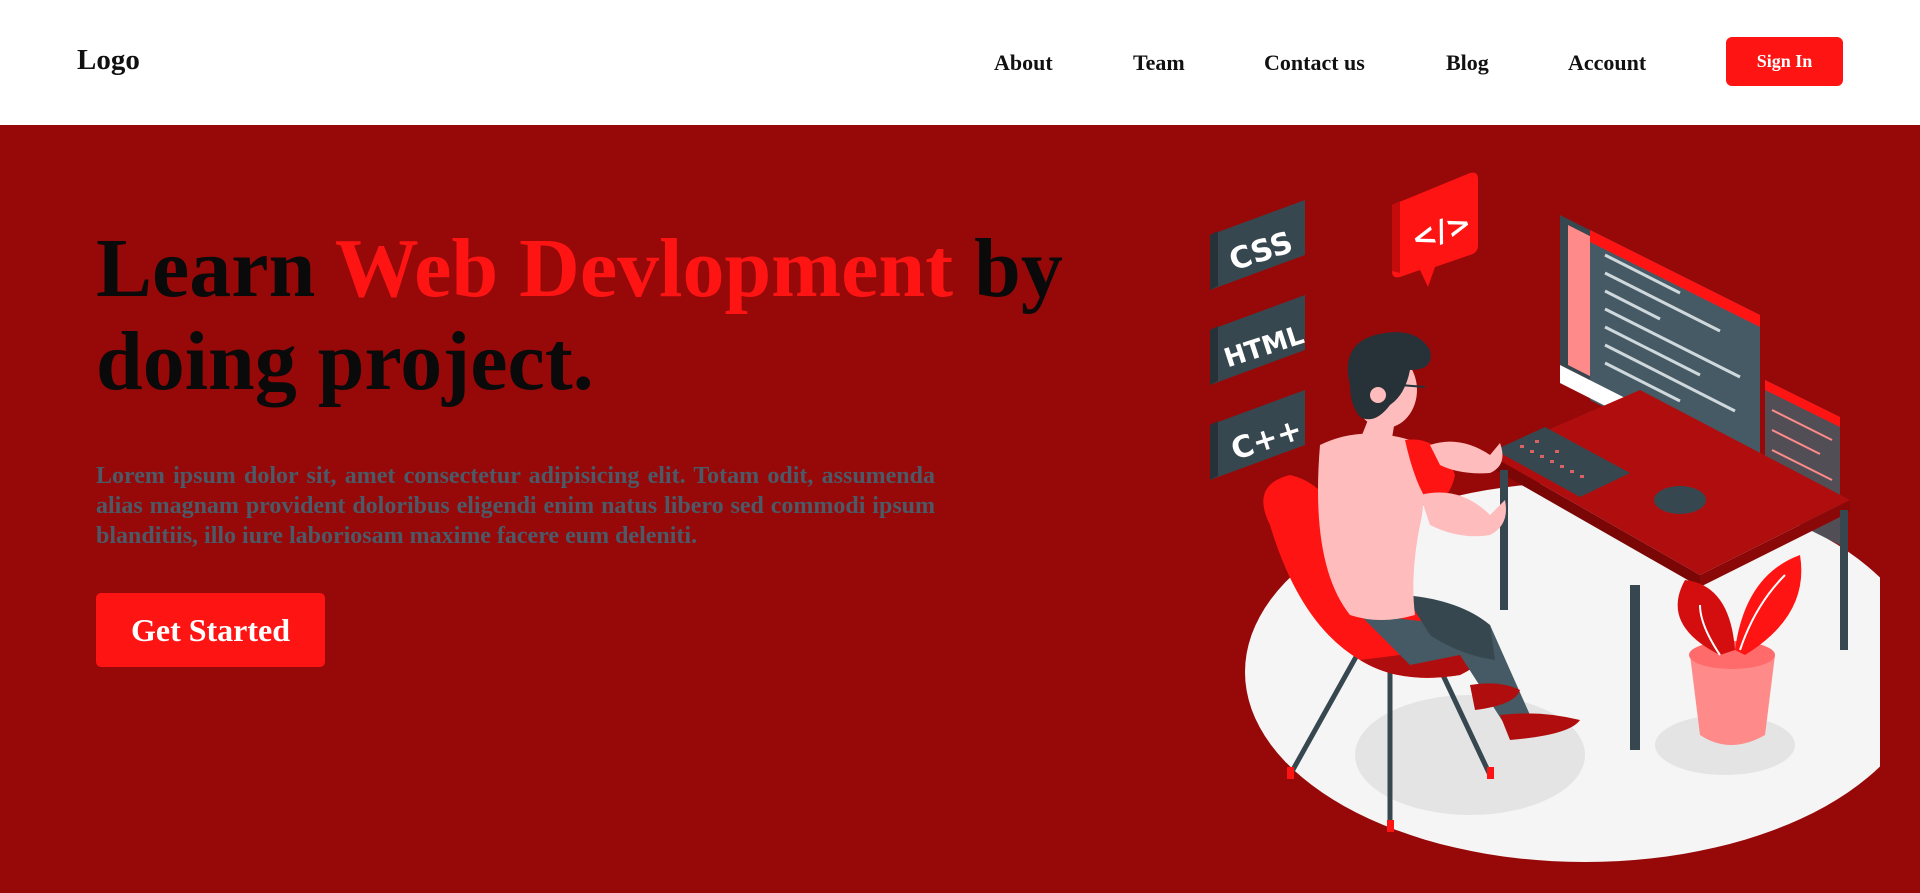  What do you see at coordinates (1680, 500) in the screenshot?
I see `mouse` at bounding box center [1680, 500].